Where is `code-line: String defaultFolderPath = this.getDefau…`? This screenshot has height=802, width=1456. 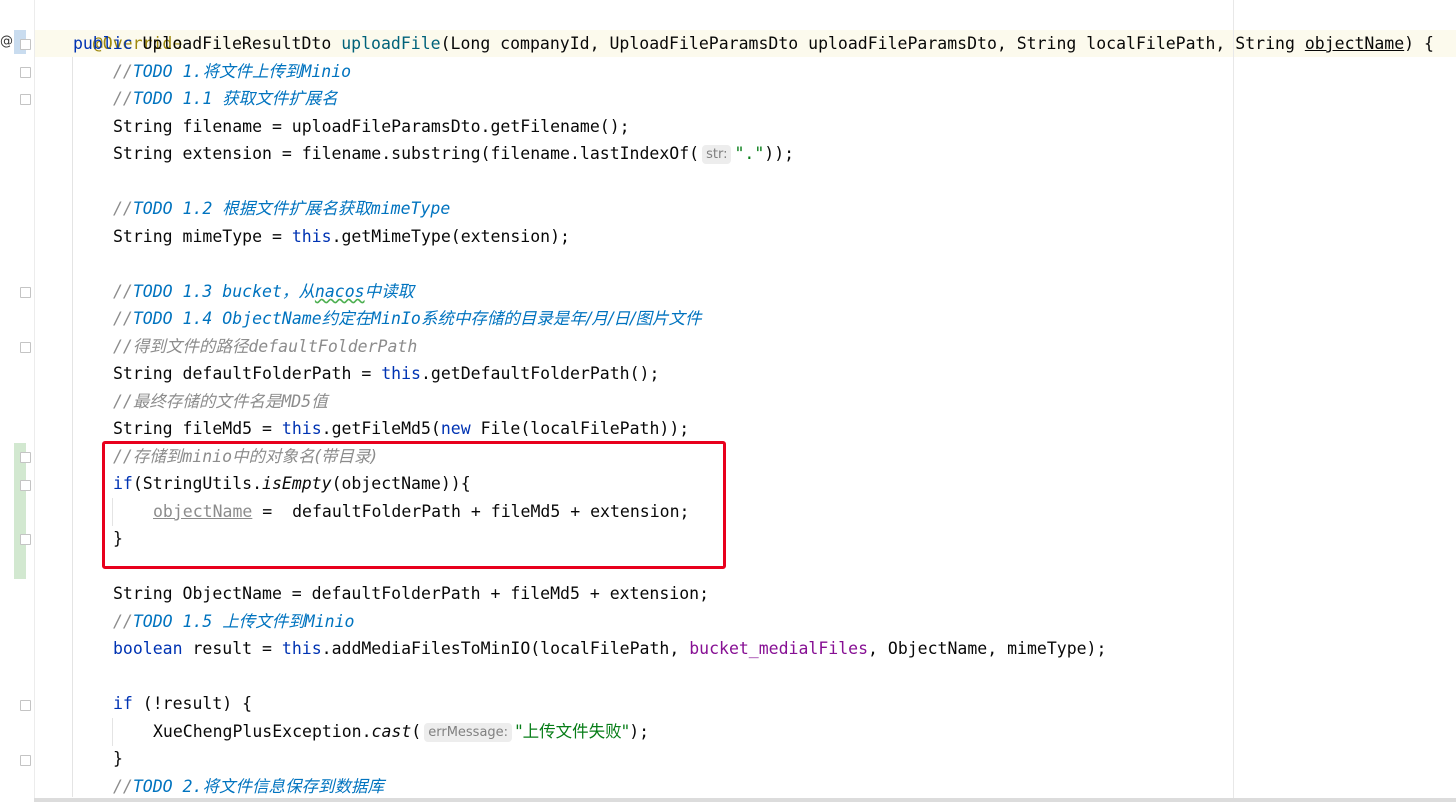 code-line: String defaultFolderPath = this.getDefau… is located at coordinates (386, 373).